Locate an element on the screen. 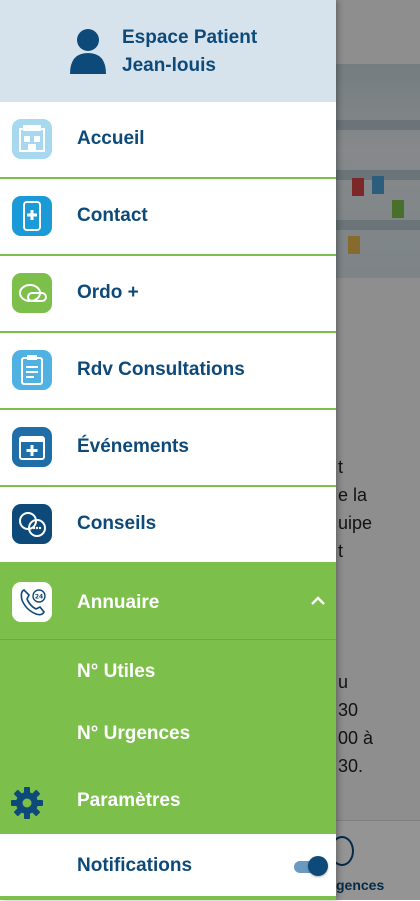 The image size is (420, 901). notifications-toggle is located at coordinates (310, 867).